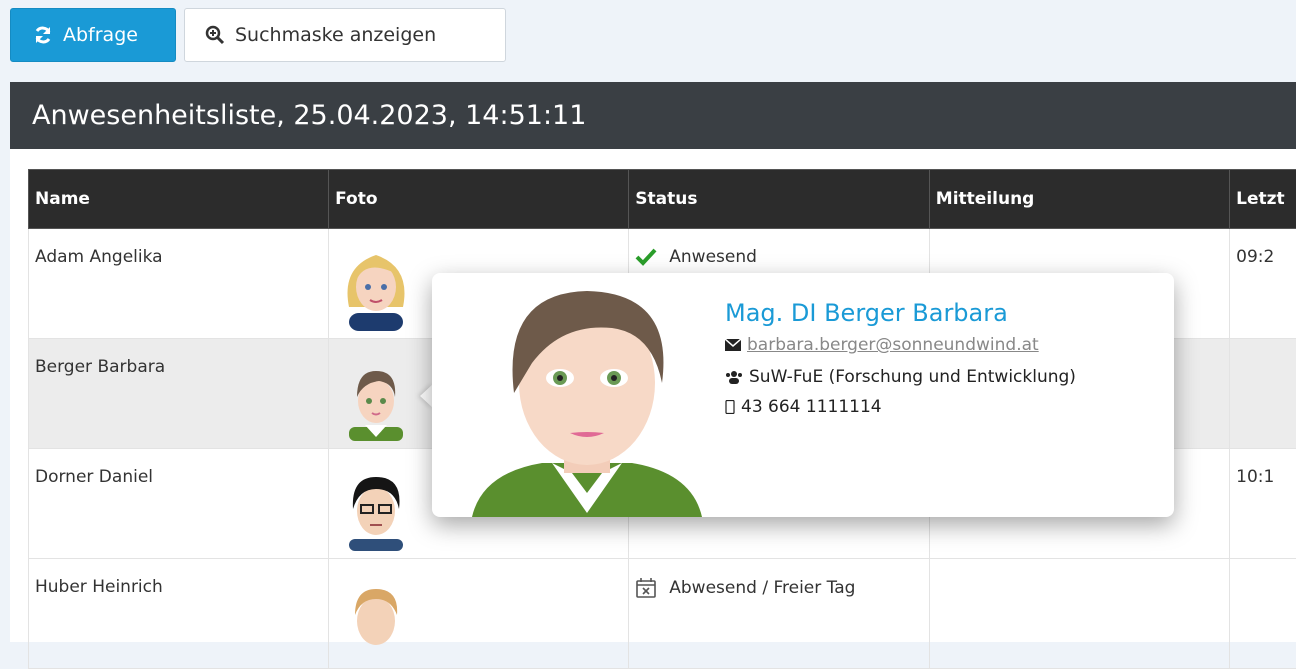  What do you see at coordinates (179, 199) in the screenshot?
I see `column-header-name: Name` at bounding box center [179, 199].